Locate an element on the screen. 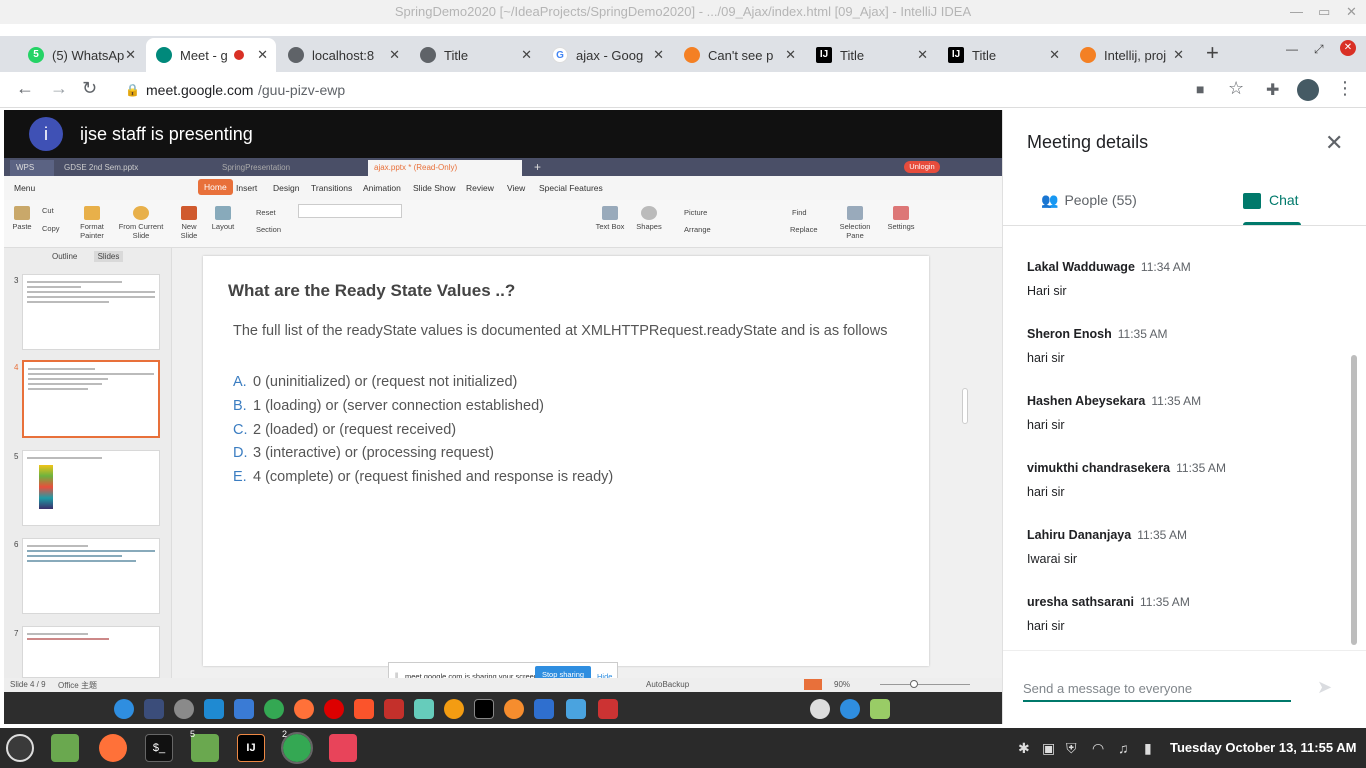 This screenshot has height=768, width=1366. opera-icon is located at coordinates (334, 709).